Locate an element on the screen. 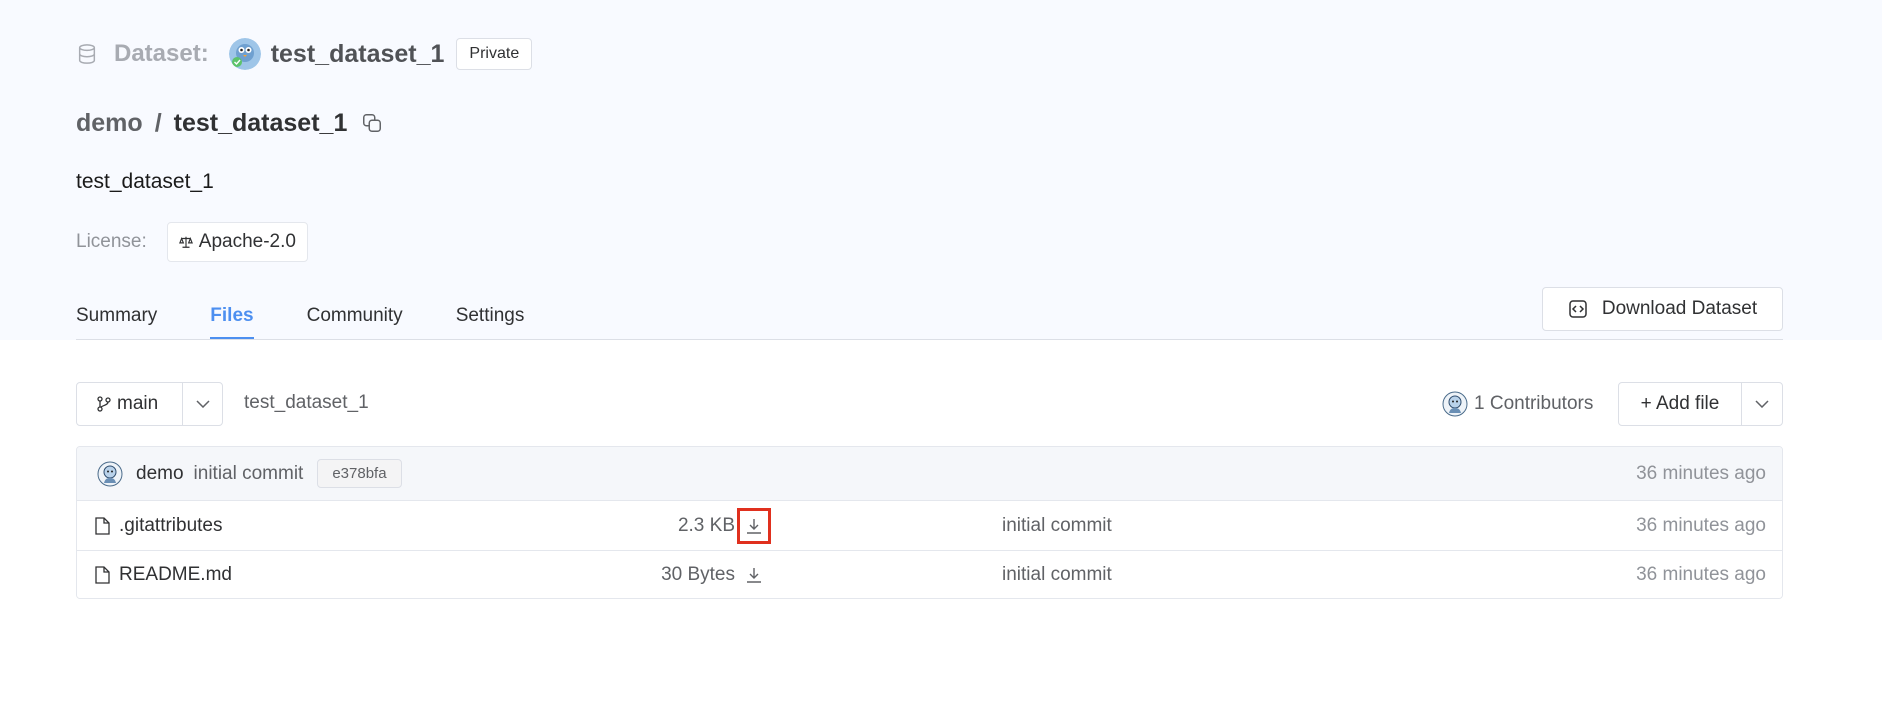 The image size is (1882, 710). add-file-button: + Add file is located at coordinates (1680, 404).